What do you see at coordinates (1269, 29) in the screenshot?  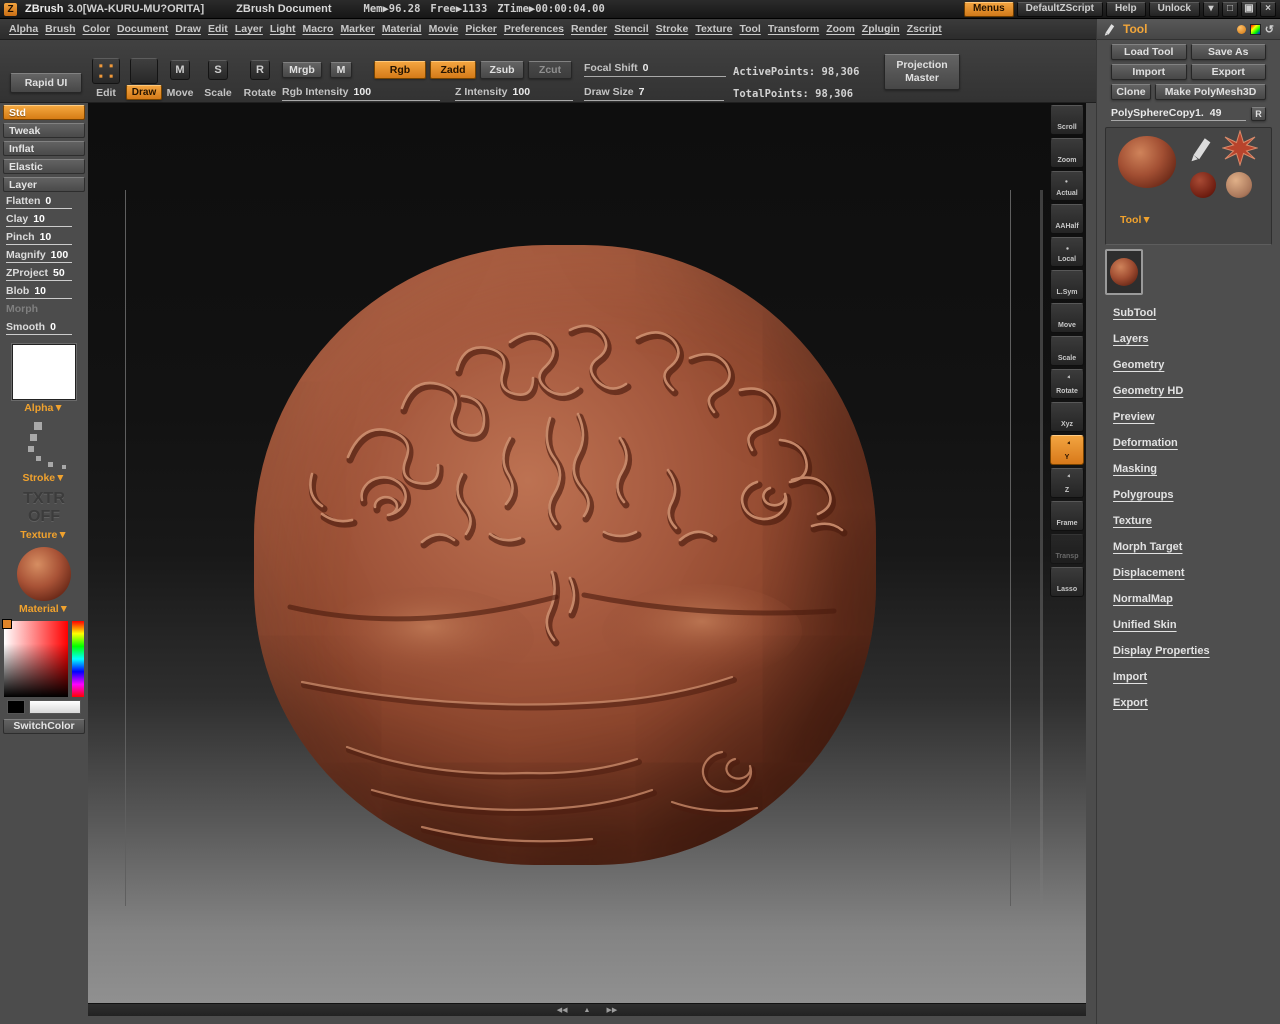 I see `reset-icon: ↺` at bounding box center [1269, 29].